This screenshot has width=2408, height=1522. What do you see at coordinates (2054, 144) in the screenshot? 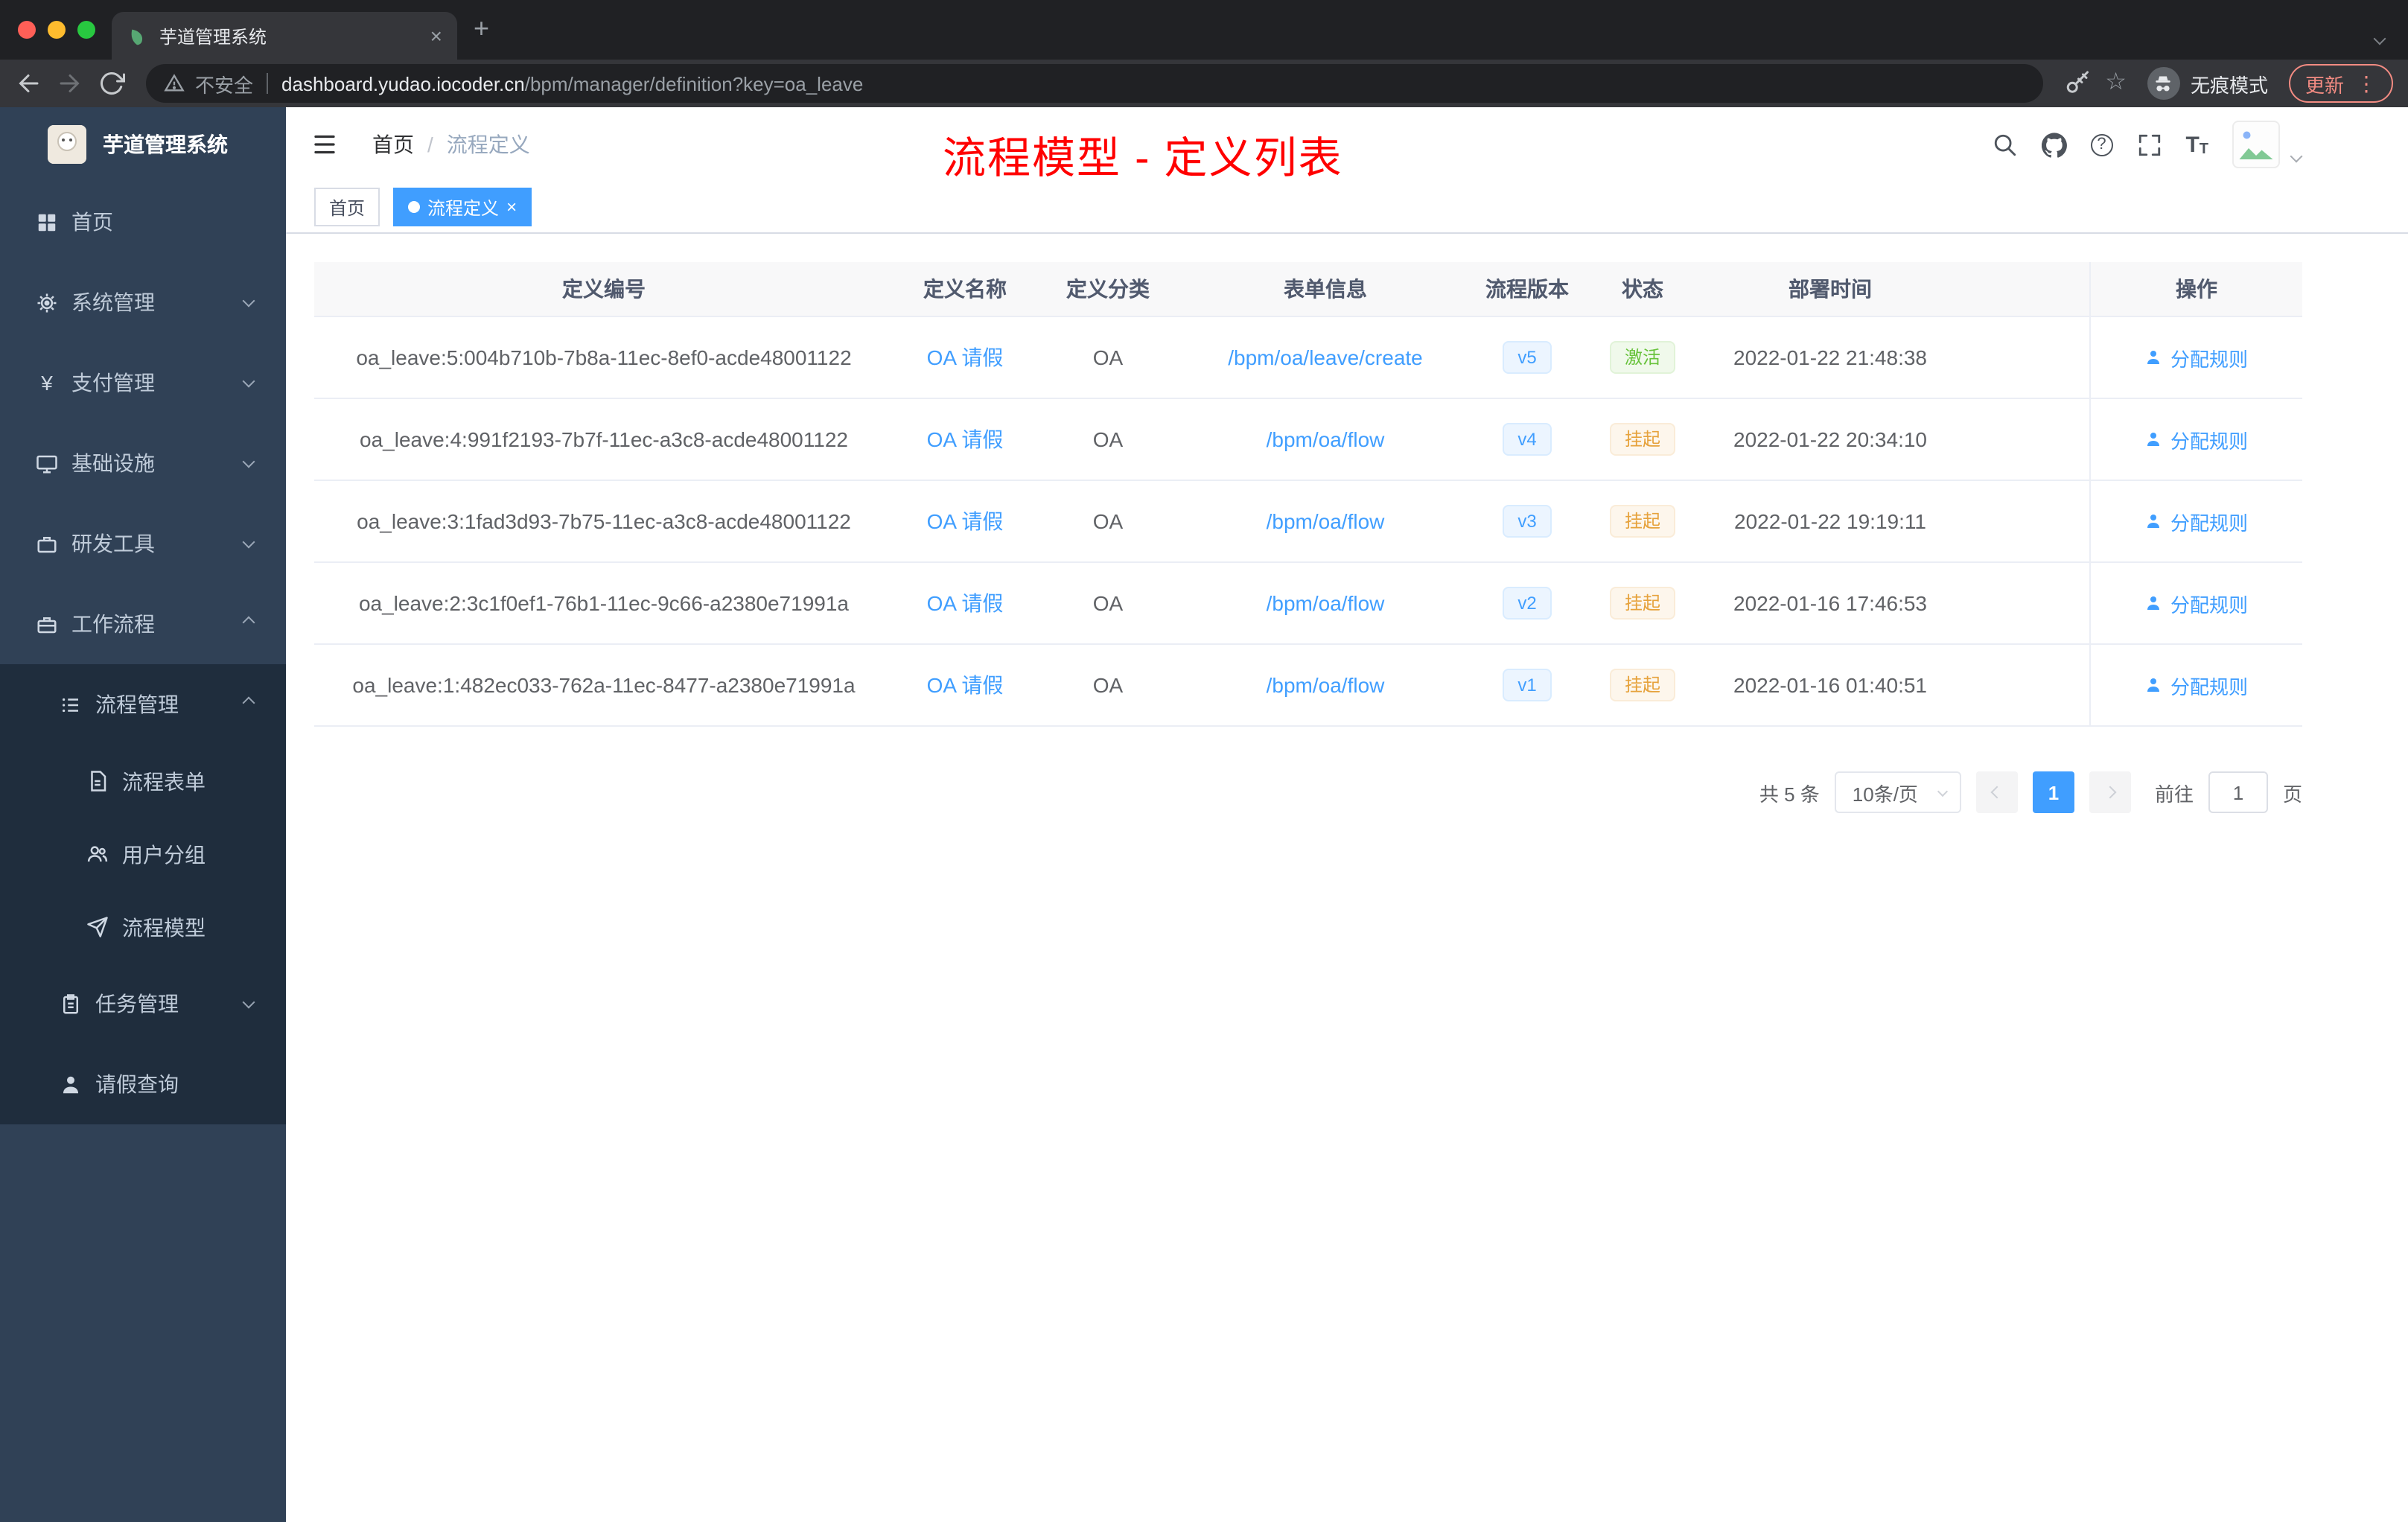
I see `github-icon` at bounding box center [2054, 144].